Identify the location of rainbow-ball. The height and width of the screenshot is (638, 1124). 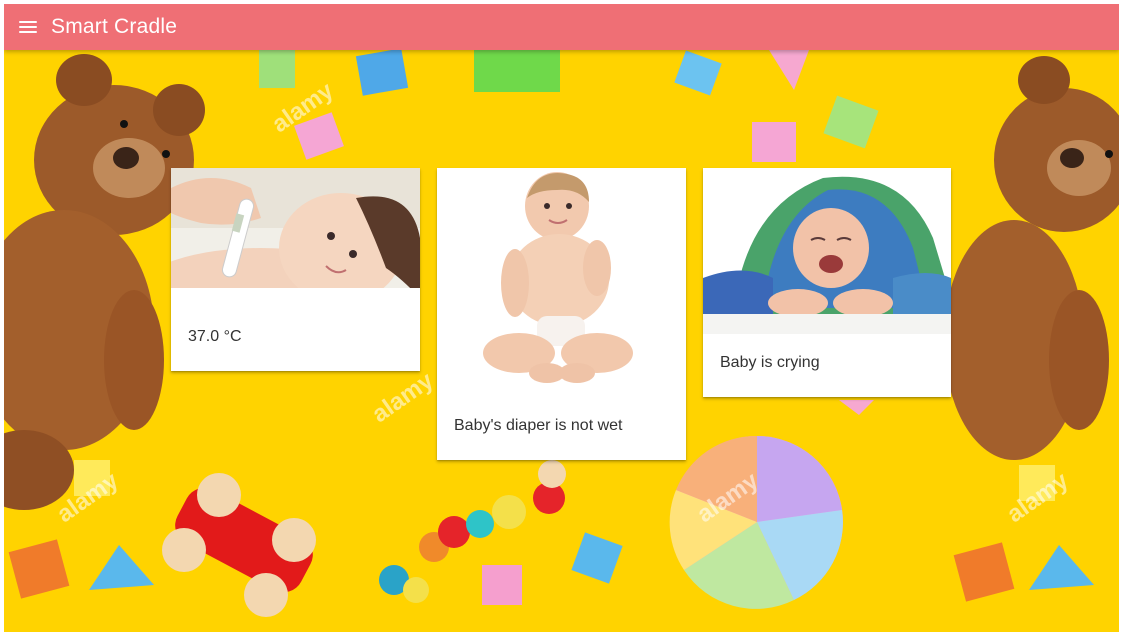
(756, 522).